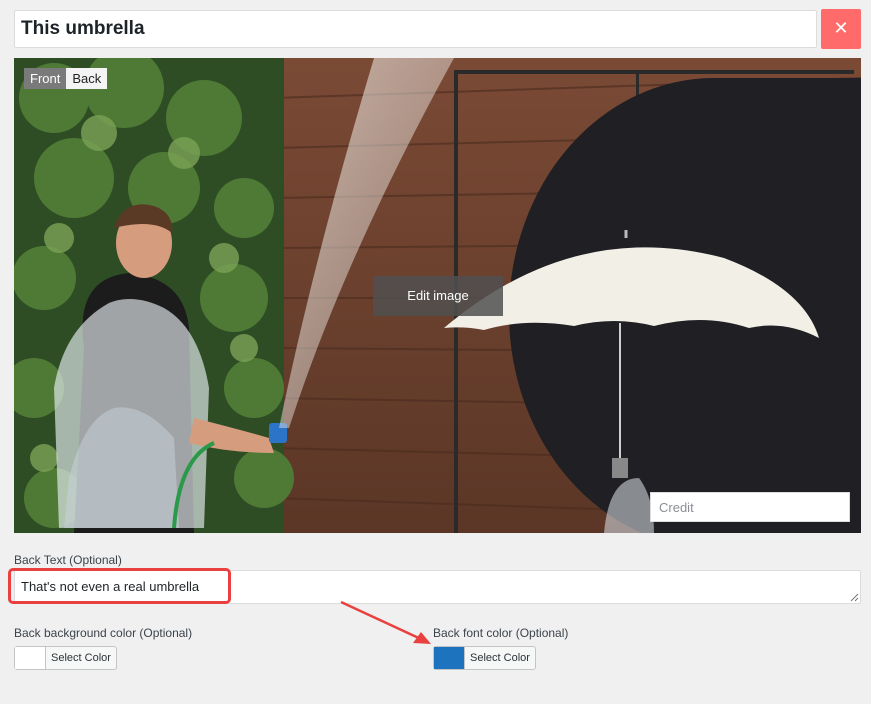 This screenshot has width=871, height=704. I want to click on back-font-color-swatch, so click(449, 658).